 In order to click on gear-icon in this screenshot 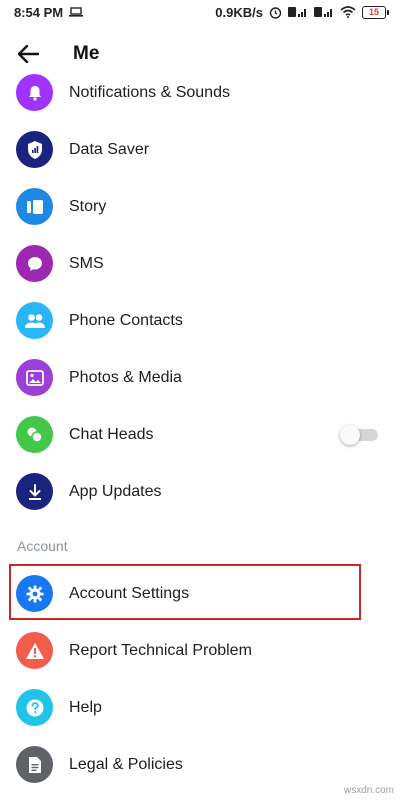, I will do `click(34, 593)`.